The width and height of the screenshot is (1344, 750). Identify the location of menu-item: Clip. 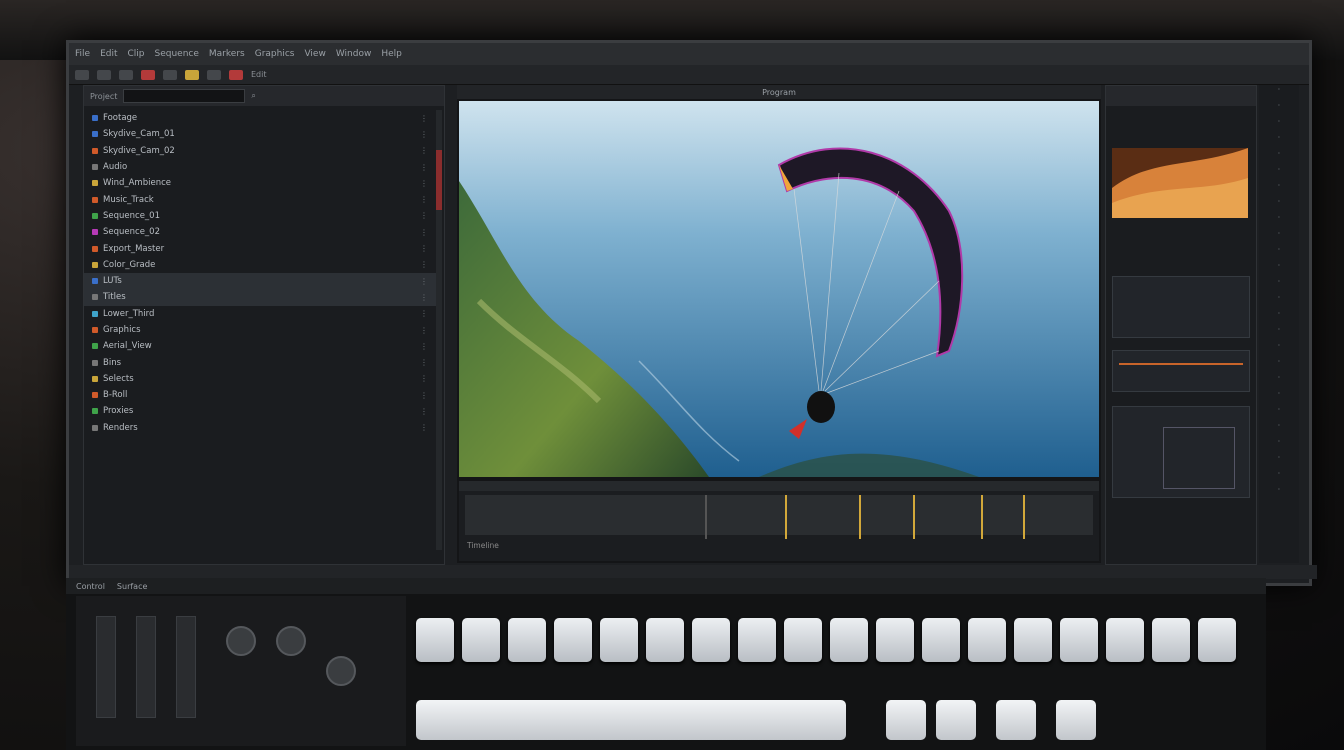
(136, 54).